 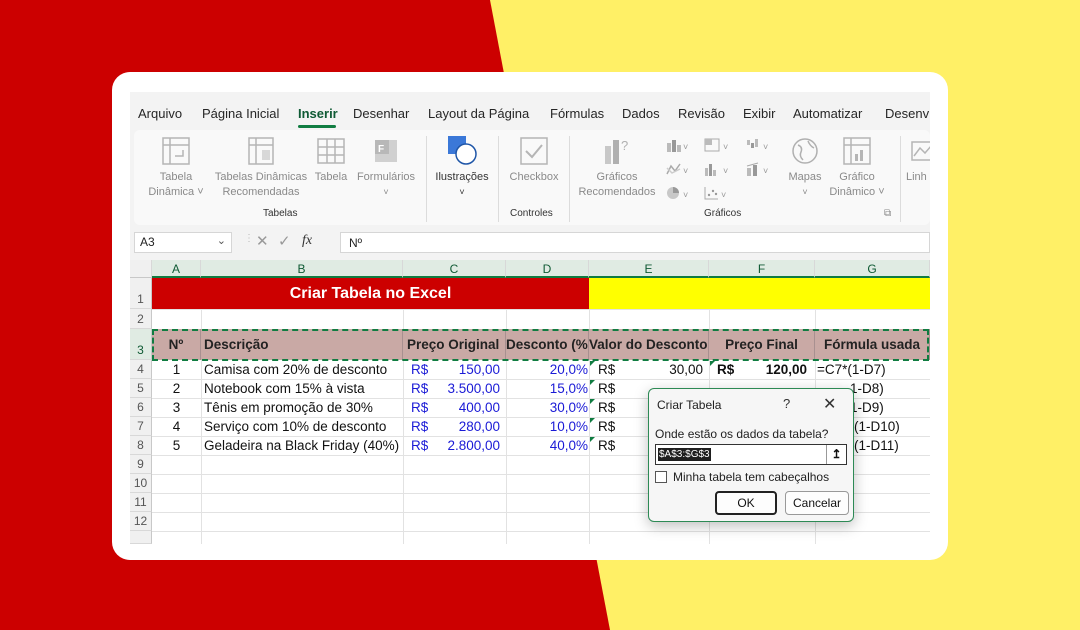 What do you see at coordinates (889, 408) in the screenshot?
I see `cell-g6: 1-D9)` at bounding box center [889, 408].